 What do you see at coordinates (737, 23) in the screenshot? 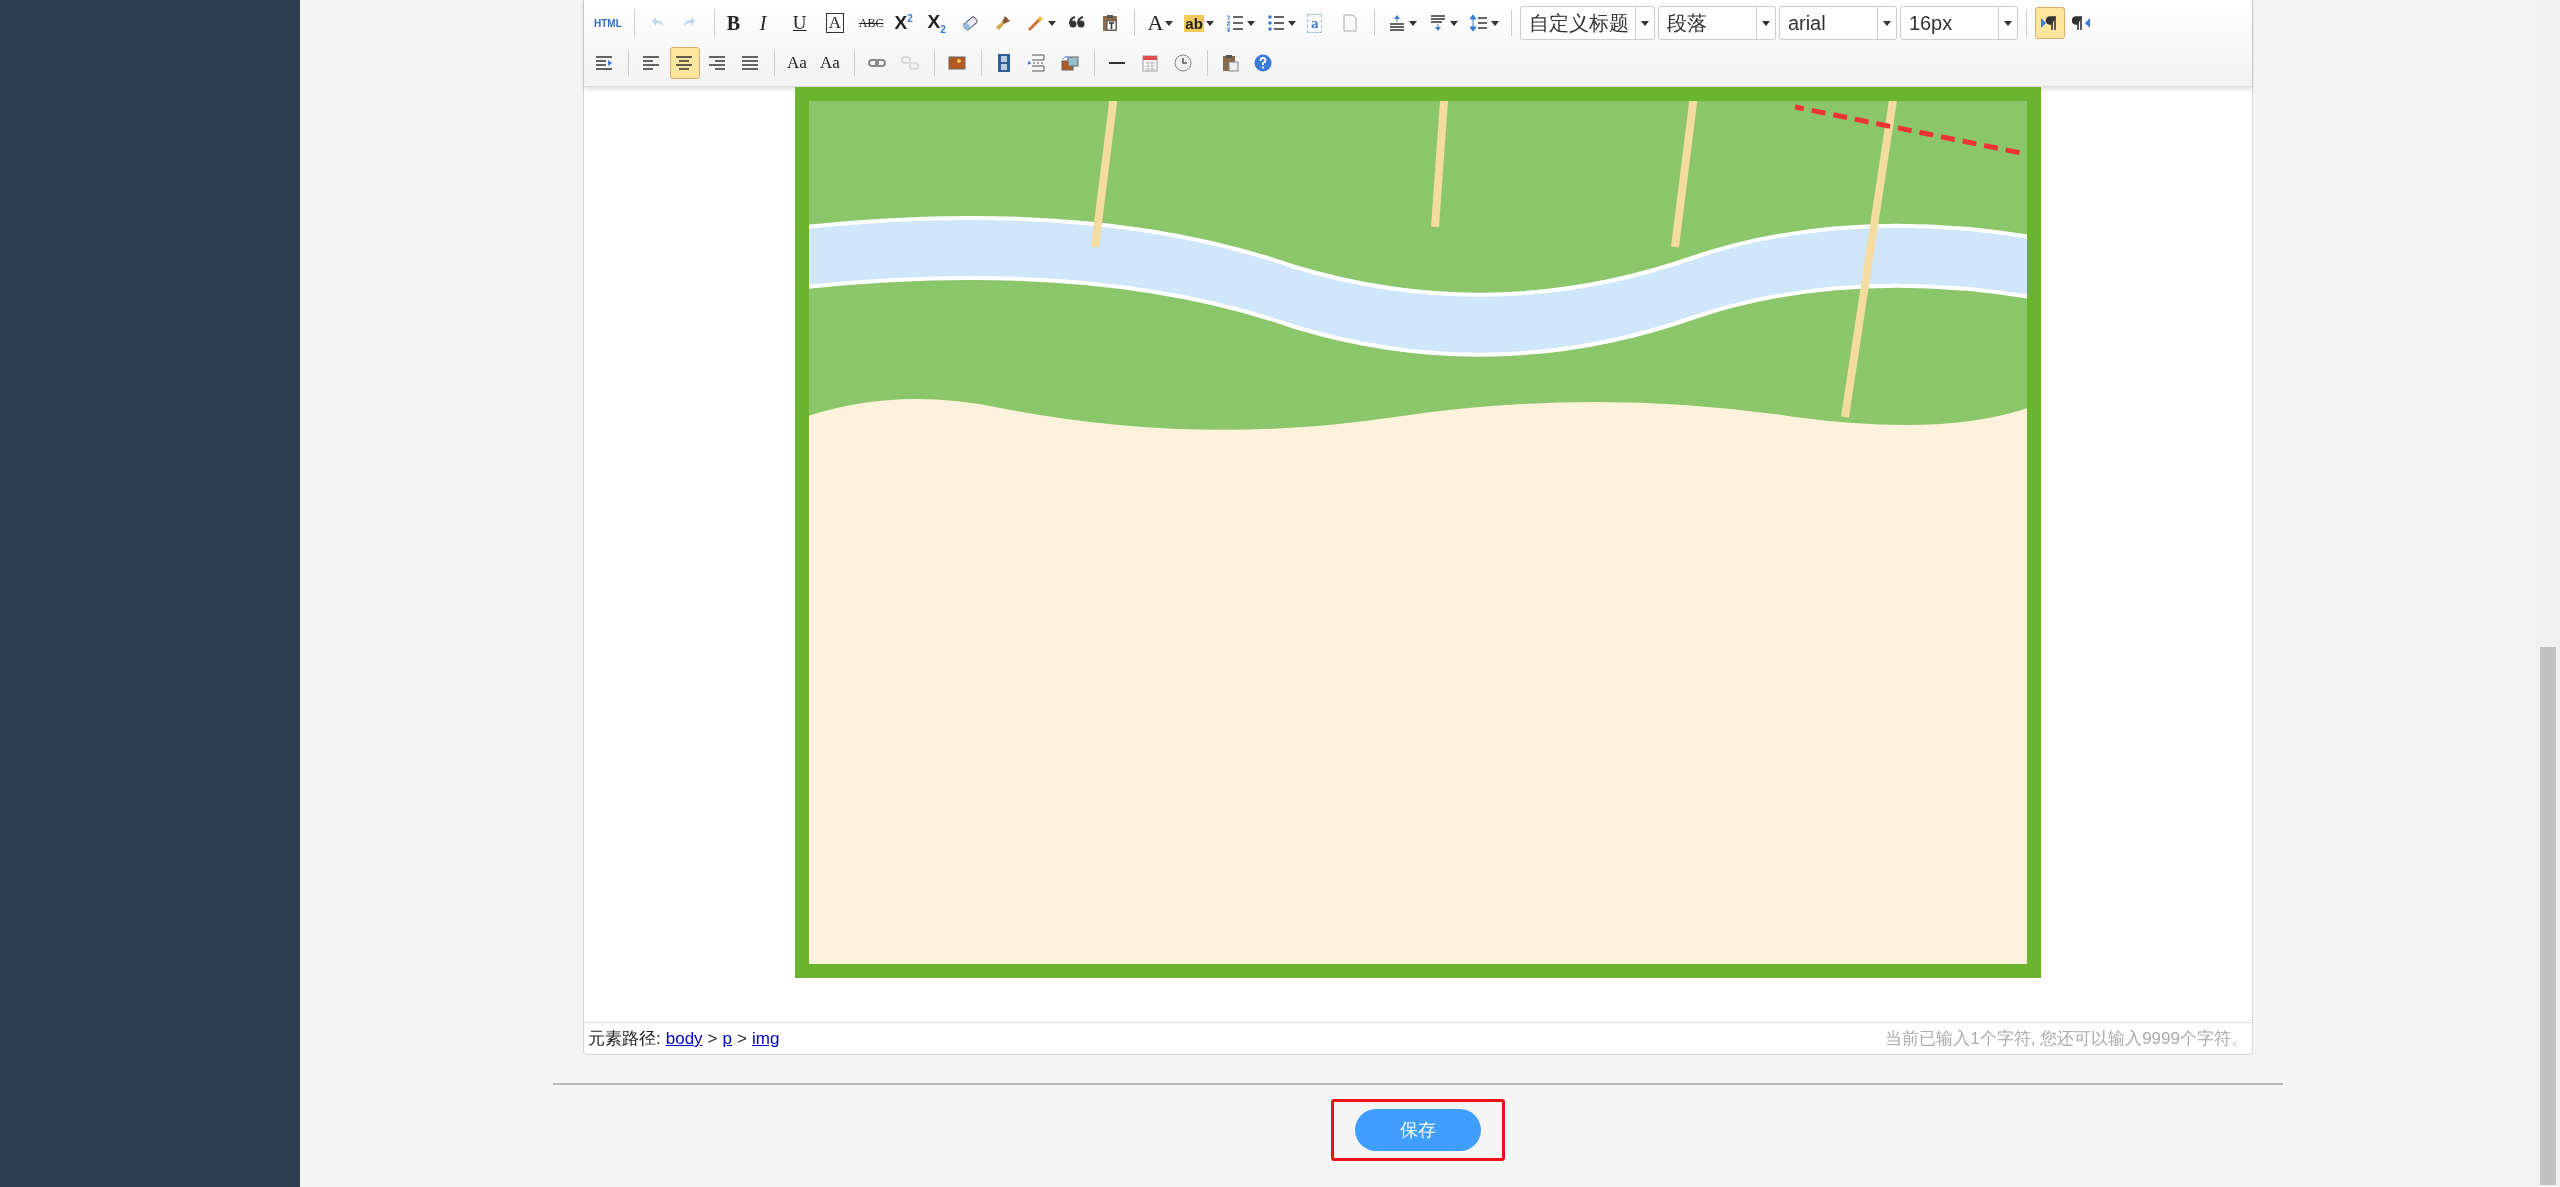
I see `bold-button: B` at bounding box center [737, 23].